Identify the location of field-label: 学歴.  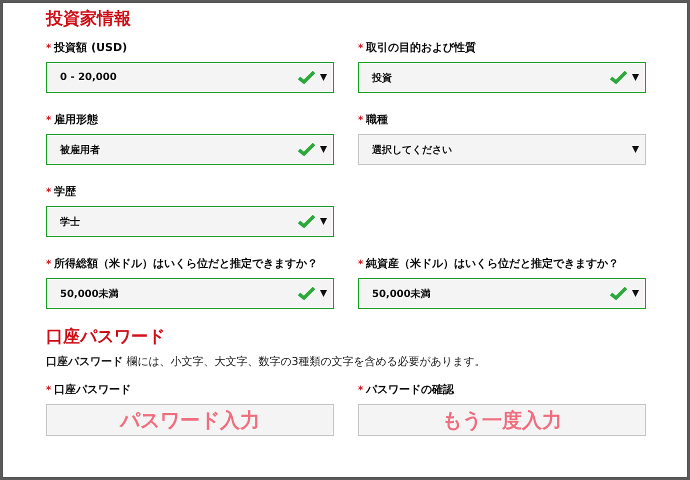
(65, 192).